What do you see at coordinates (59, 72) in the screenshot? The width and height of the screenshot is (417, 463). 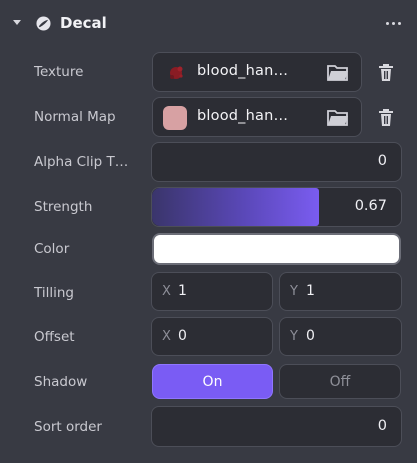 I see `texture-label: Texture` at bounding box center [59, 72].